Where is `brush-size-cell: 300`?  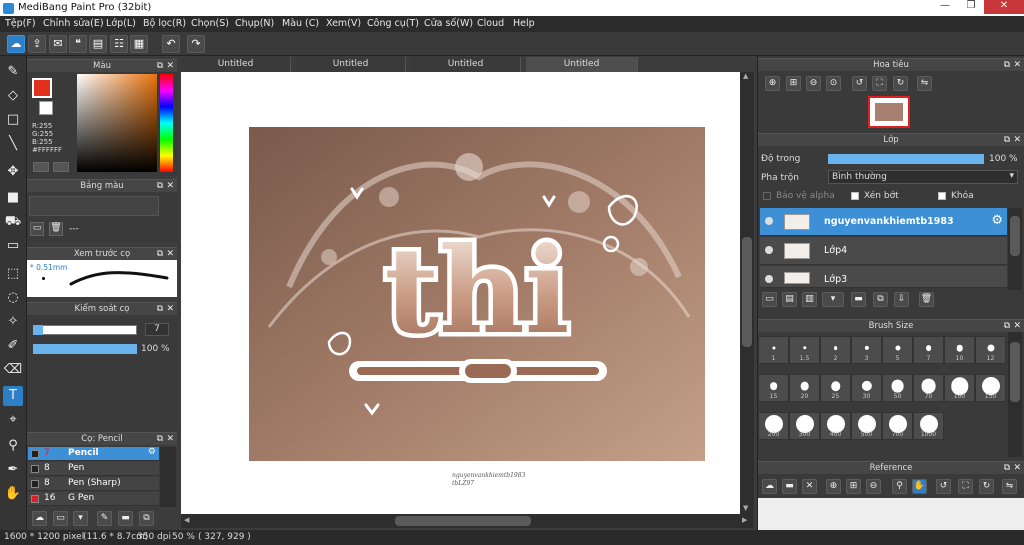 brush-size-cell: 300 is located at coordinates (804, 426).